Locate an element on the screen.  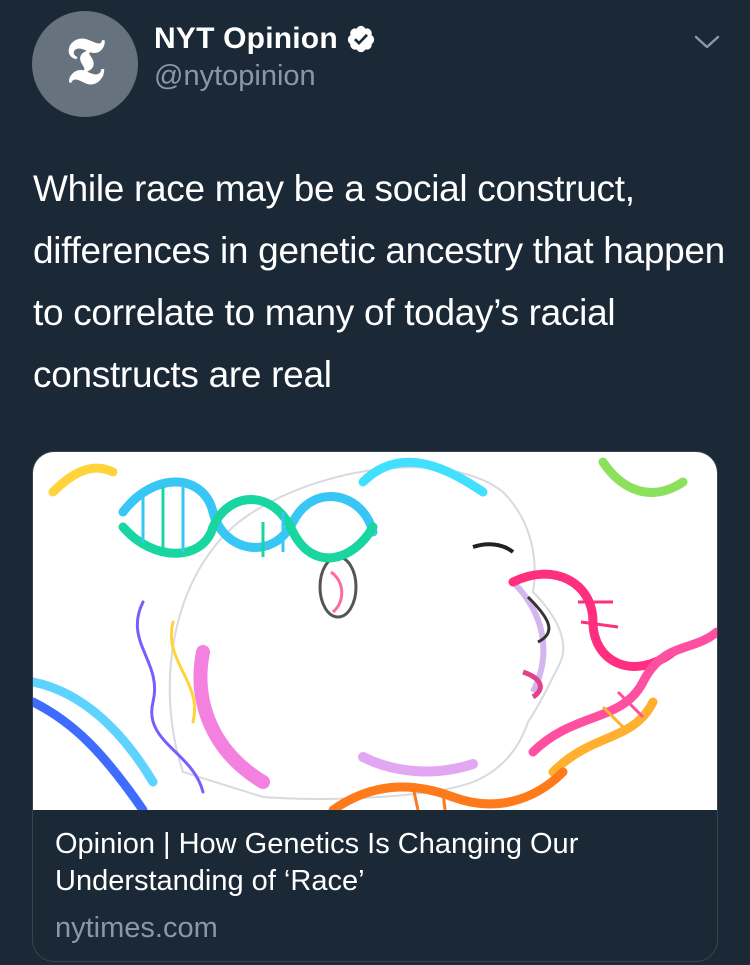
chevron-down-icon is located at coordinates (707, 42).